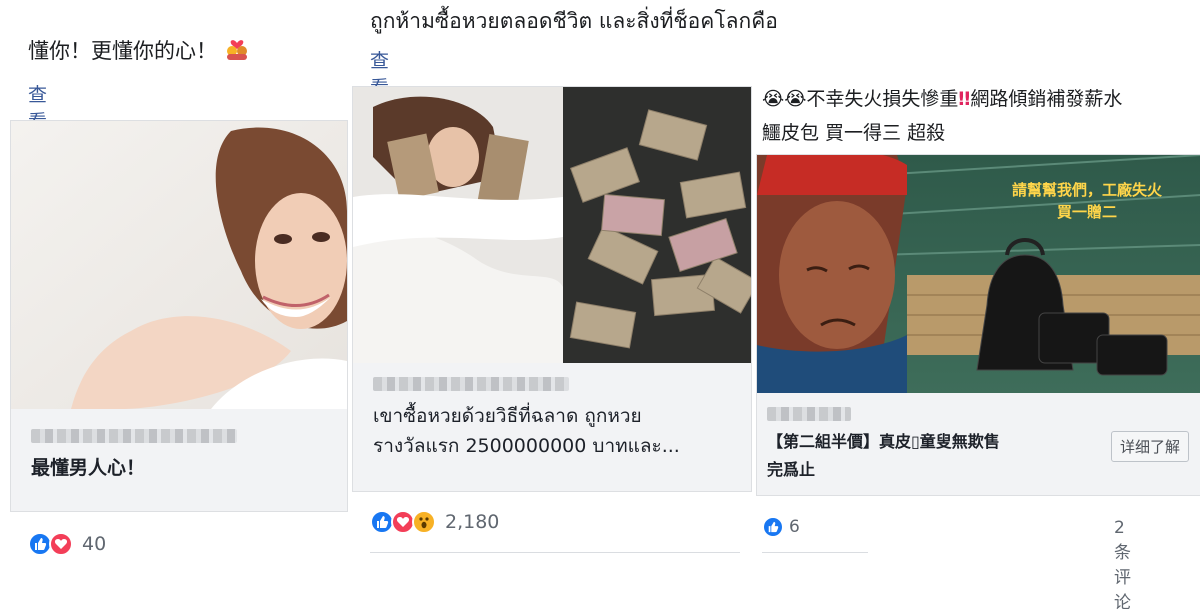 Image resolution: width=1200 pixels, height=613 pixels. Describe the element at coordinates (1122, 565) in the screenshot. I see `comment-count-link: 2 条评论` at that location.